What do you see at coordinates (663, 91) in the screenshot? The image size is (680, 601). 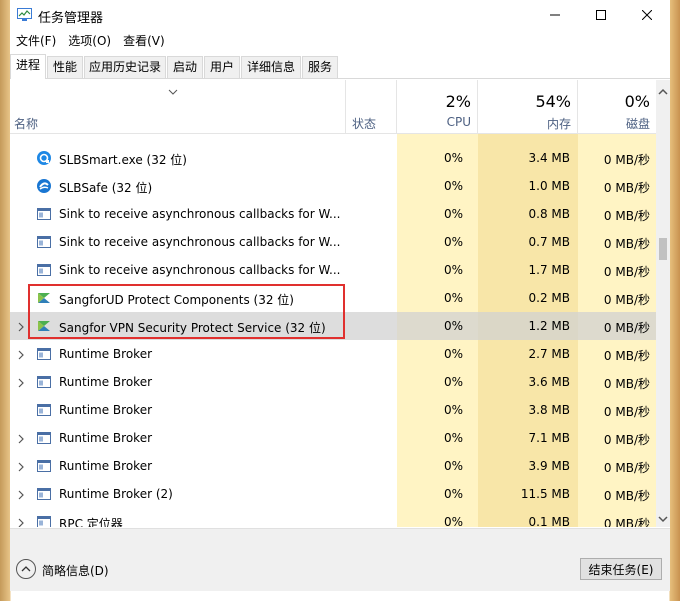 I see `scroll-up-arrow-icon` at bounding box center [663, 91].